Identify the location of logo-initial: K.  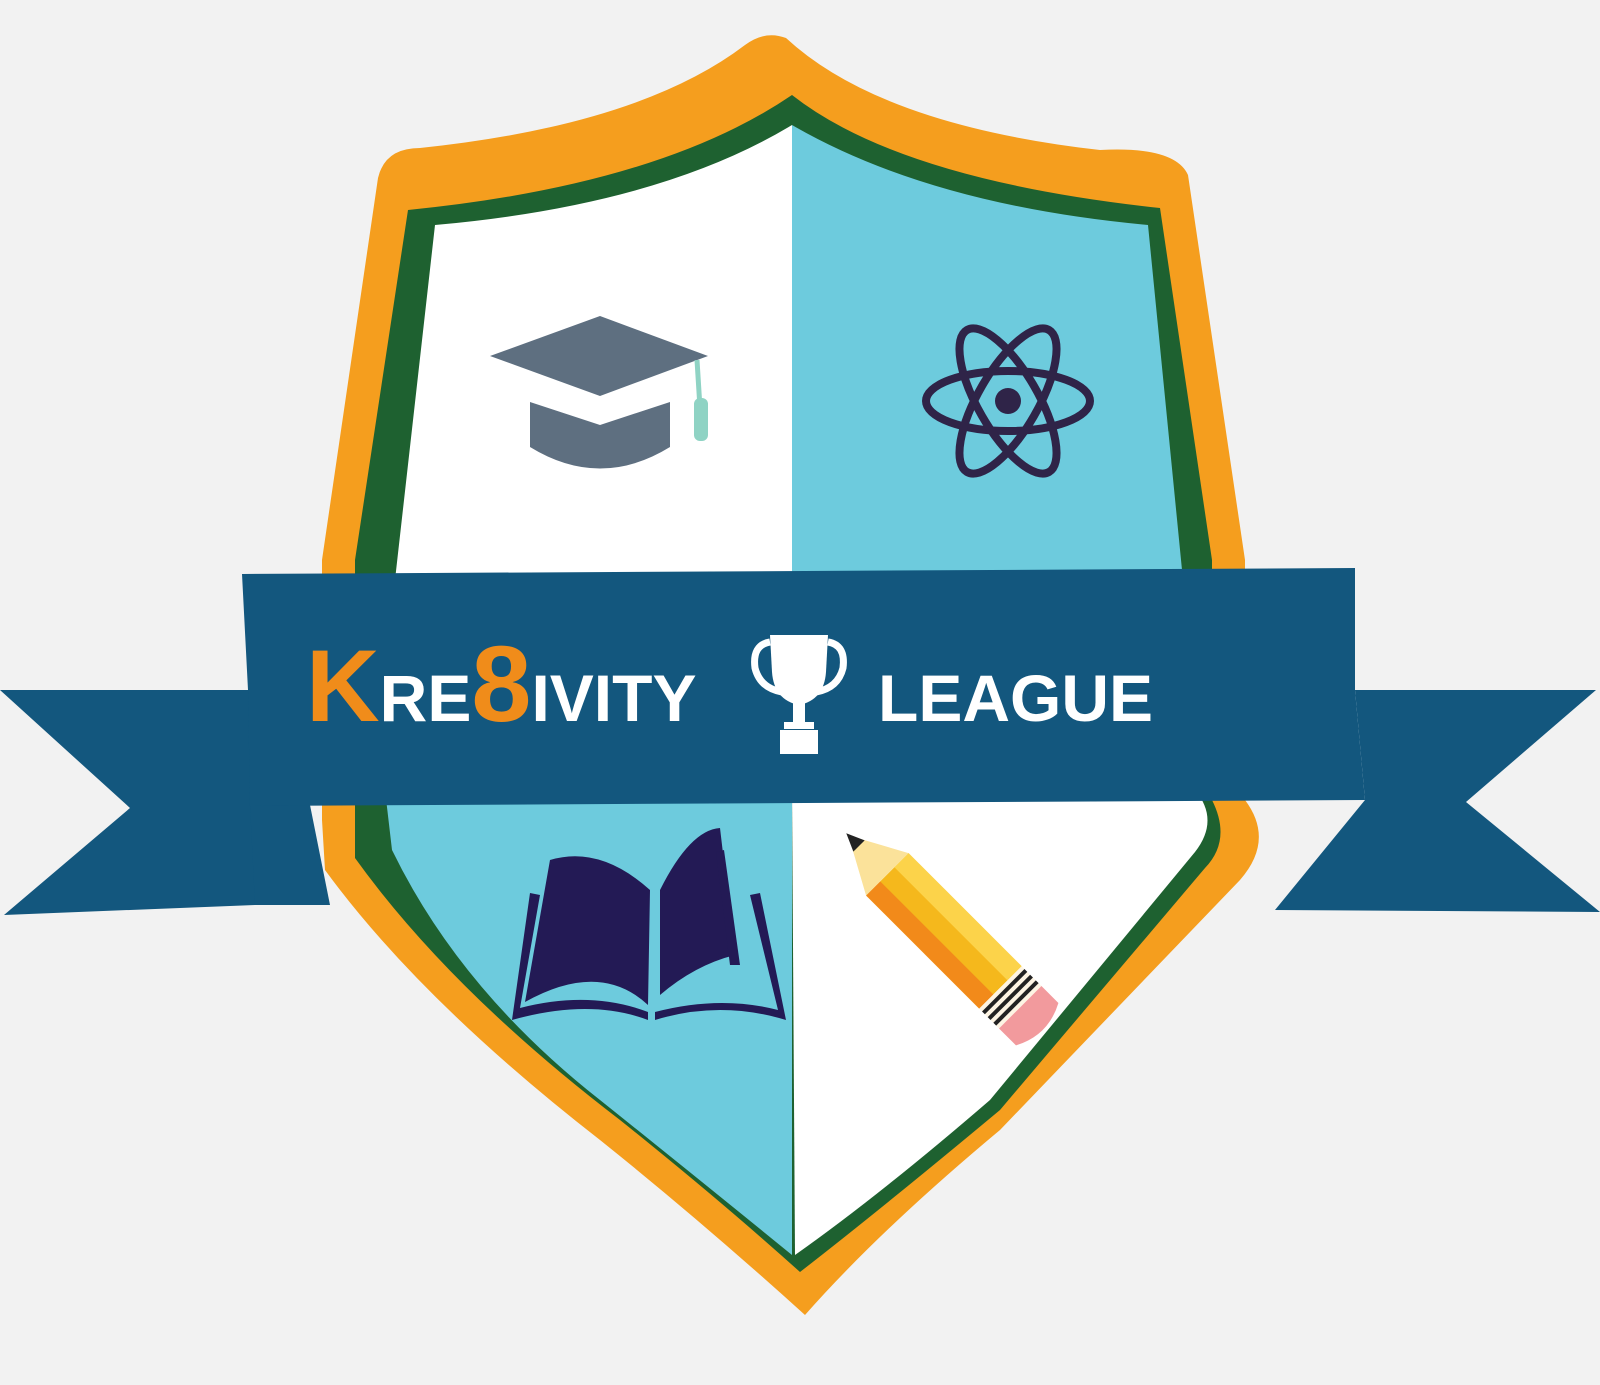
(343, 686).